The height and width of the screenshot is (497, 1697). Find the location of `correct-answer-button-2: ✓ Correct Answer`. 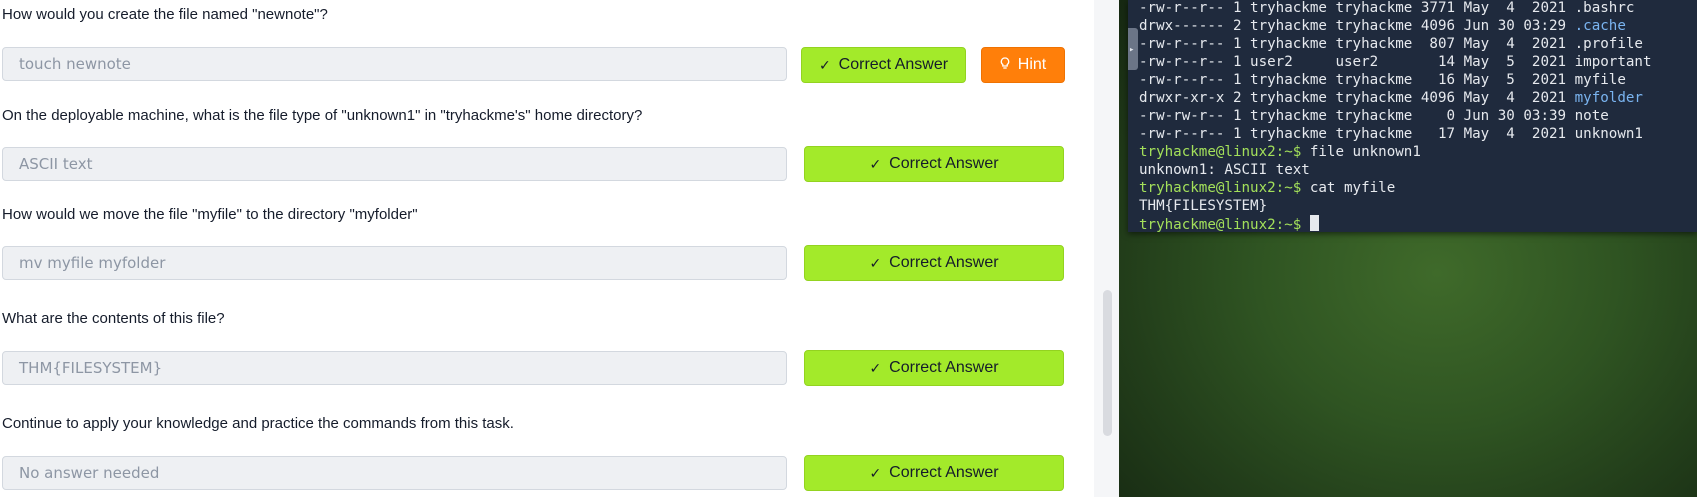

correct-answer-button-2: ✓ Correct Answer is located at coordinates (934, 164).